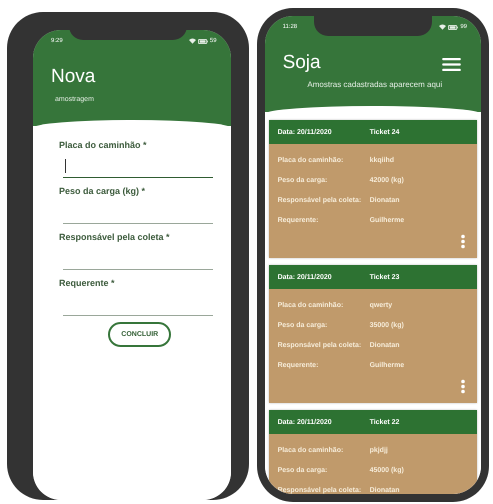 The image size is (493, 504). What do you see at coordinates (301, 63) in the screenshot?
I see `screen-title: Soja` at bounding box center [301, 63].